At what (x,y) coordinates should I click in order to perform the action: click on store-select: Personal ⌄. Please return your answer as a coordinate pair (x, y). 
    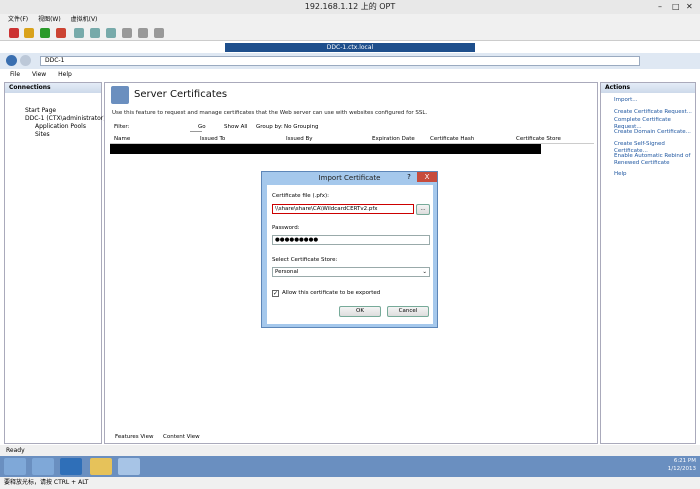
    Looking at the image, I should click on (351, 272).